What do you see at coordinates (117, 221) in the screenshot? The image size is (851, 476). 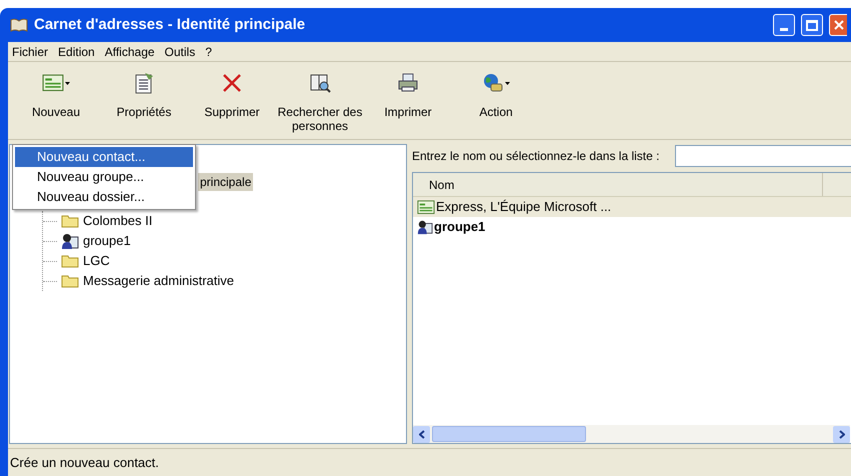 I see `tree-item: Colombes II` at bounding box center [117, 221].